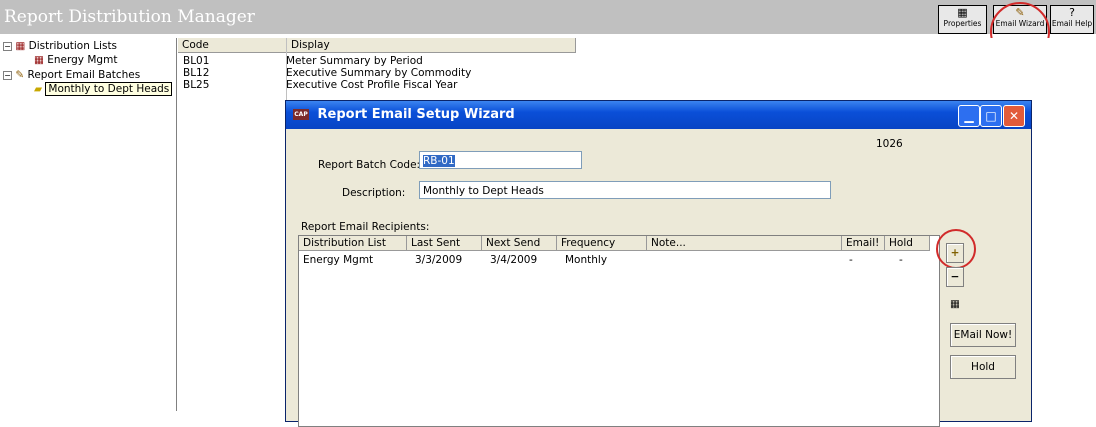 This screenshot has width=1096, height=427. I want to click on row-code: BL01, so click(196, 61).